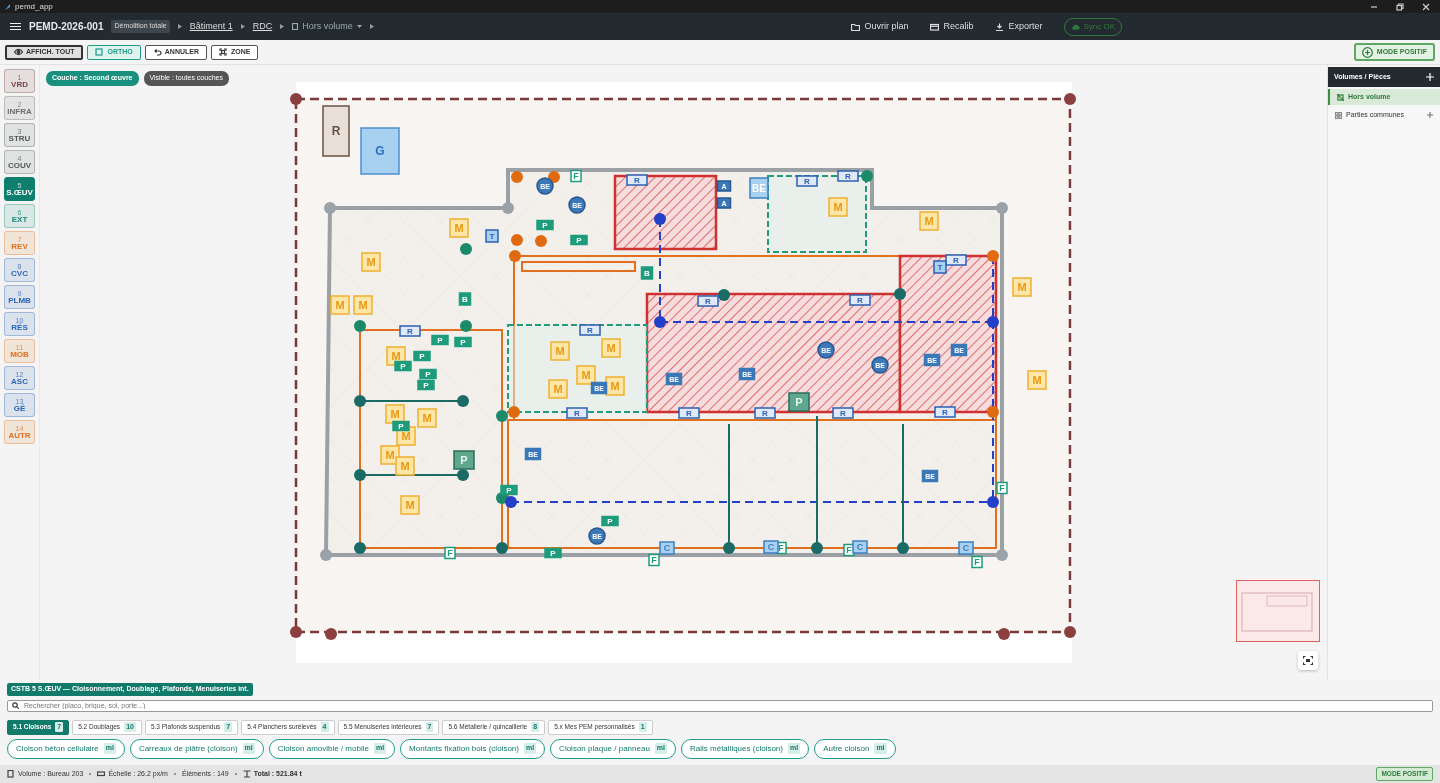 This screenshot has height=783, width=1440. Describe the element at coordinates (880, 26) in the screenshot. I see `header-action-button: Ouvrir plan` at that location.